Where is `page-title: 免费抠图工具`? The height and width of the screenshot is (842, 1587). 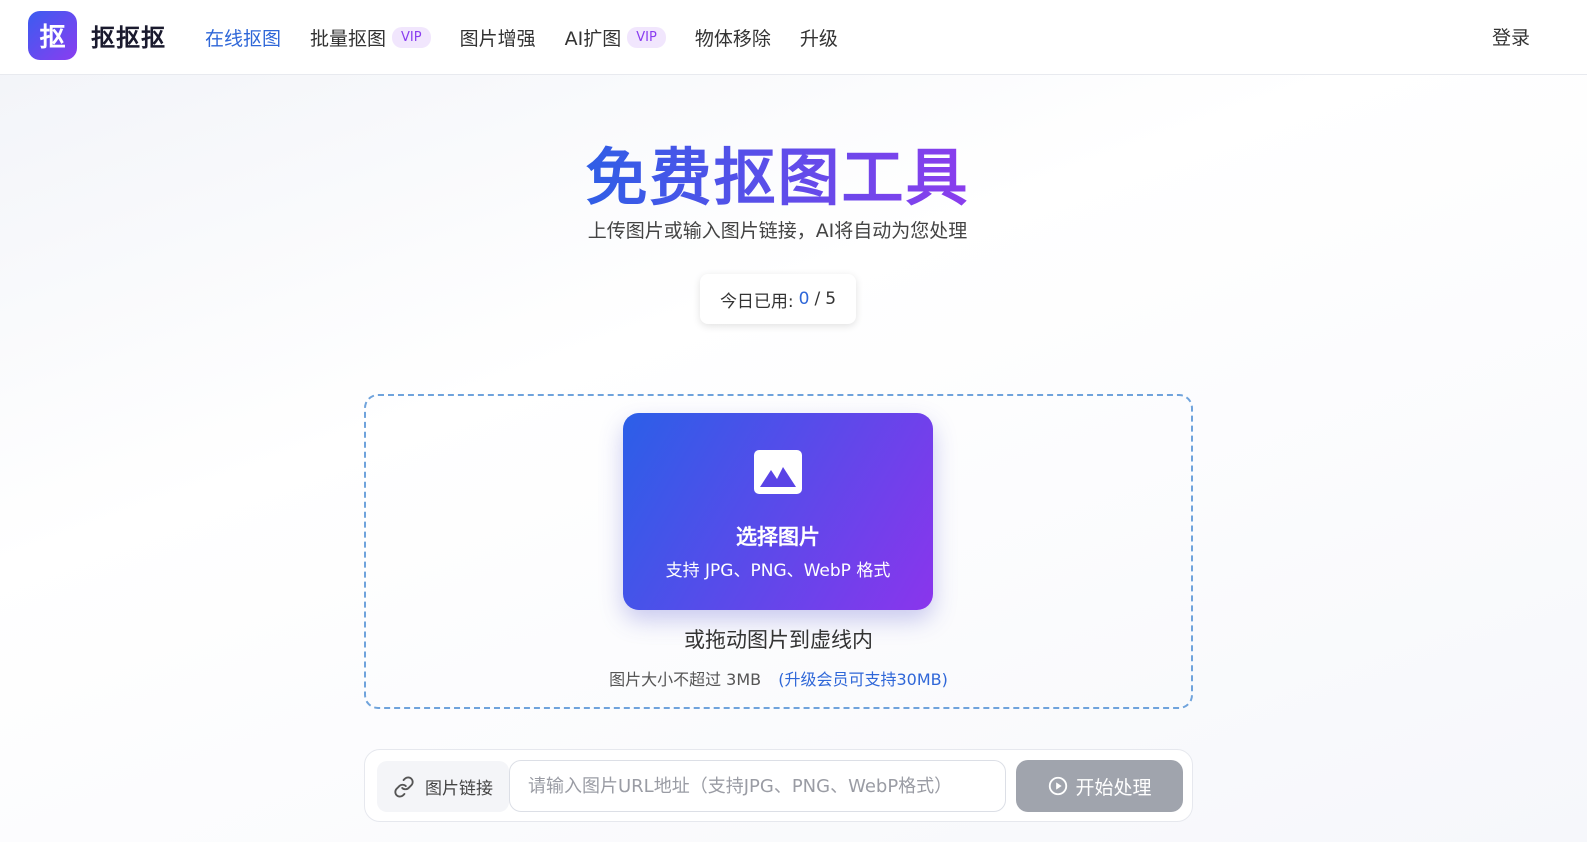 page-title: 免费抠图工具 is located at coordinates (777, 172).